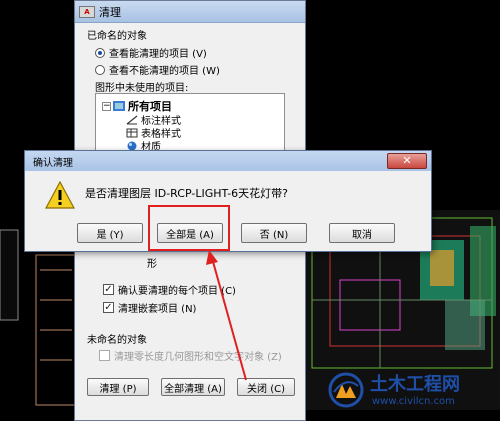 This screenshot has height=421, width=500. Describe the element at coordinates (132, 132) in the screenshot. I see `table-style-icon` at that location.